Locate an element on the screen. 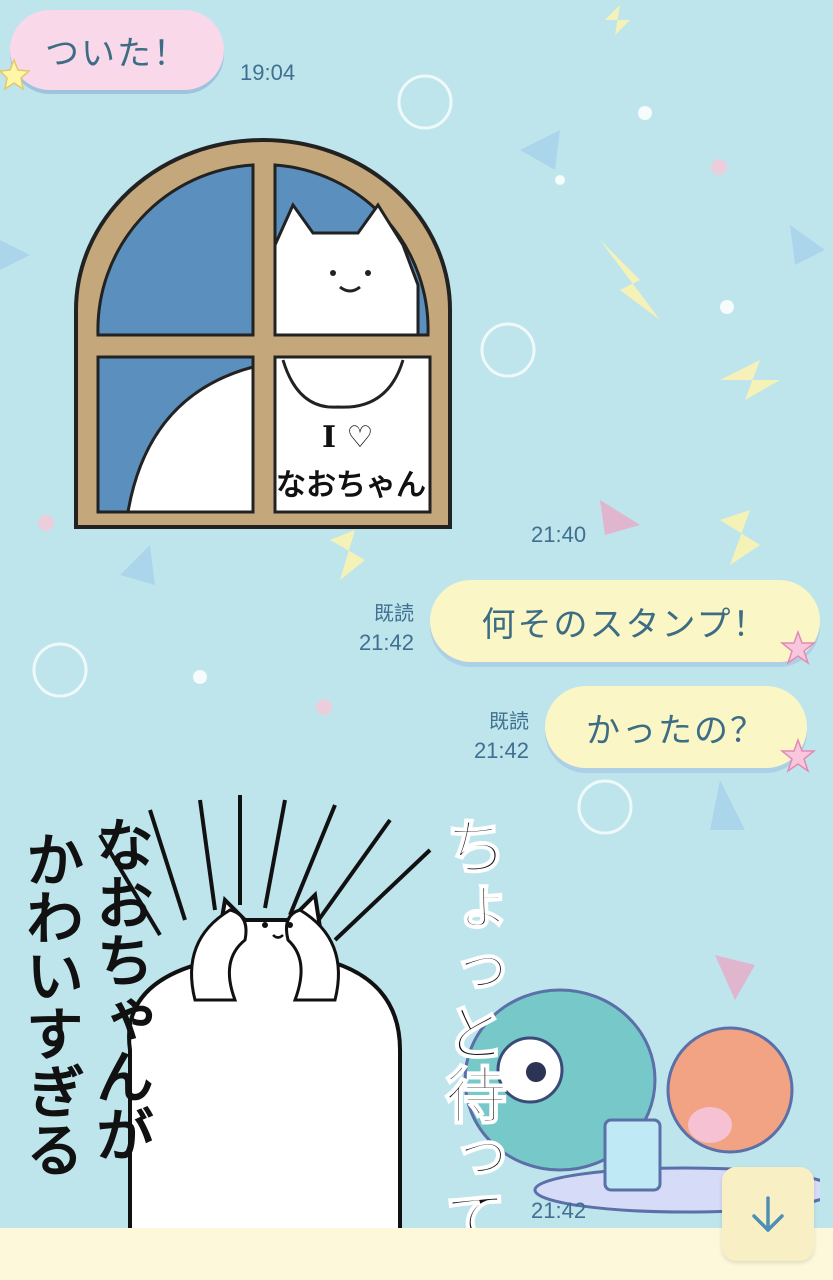 The height and width of the screenshot is (1280, 833). sticker-text-wait: ちょっと待って is located at coordinates (470, 1032).